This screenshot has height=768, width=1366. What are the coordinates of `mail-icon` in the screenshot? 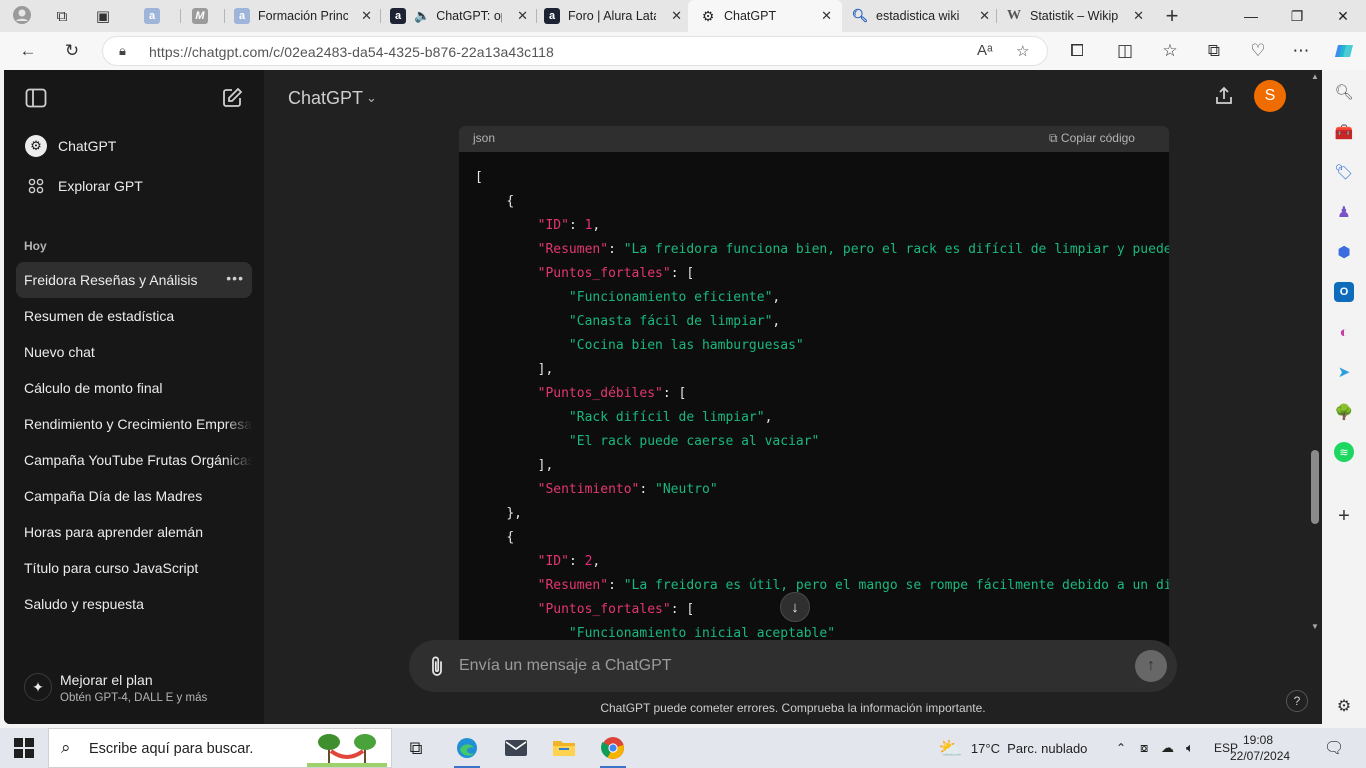 It's located at (516, 748).